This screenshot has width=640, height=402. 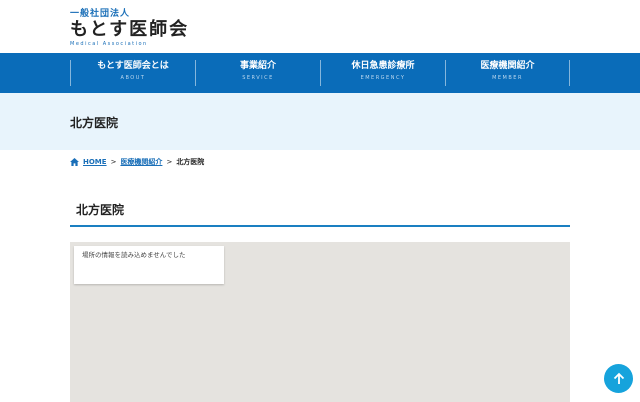 I want to click on page-title: 北方医院, so click(x=94, y=123).